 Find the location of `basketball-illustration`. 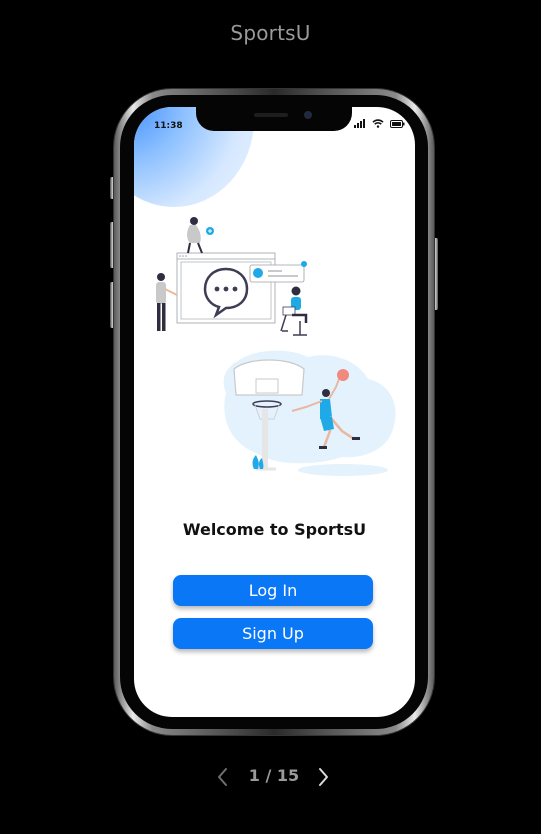

basketball-illustration is located at coordinates (309, 413).